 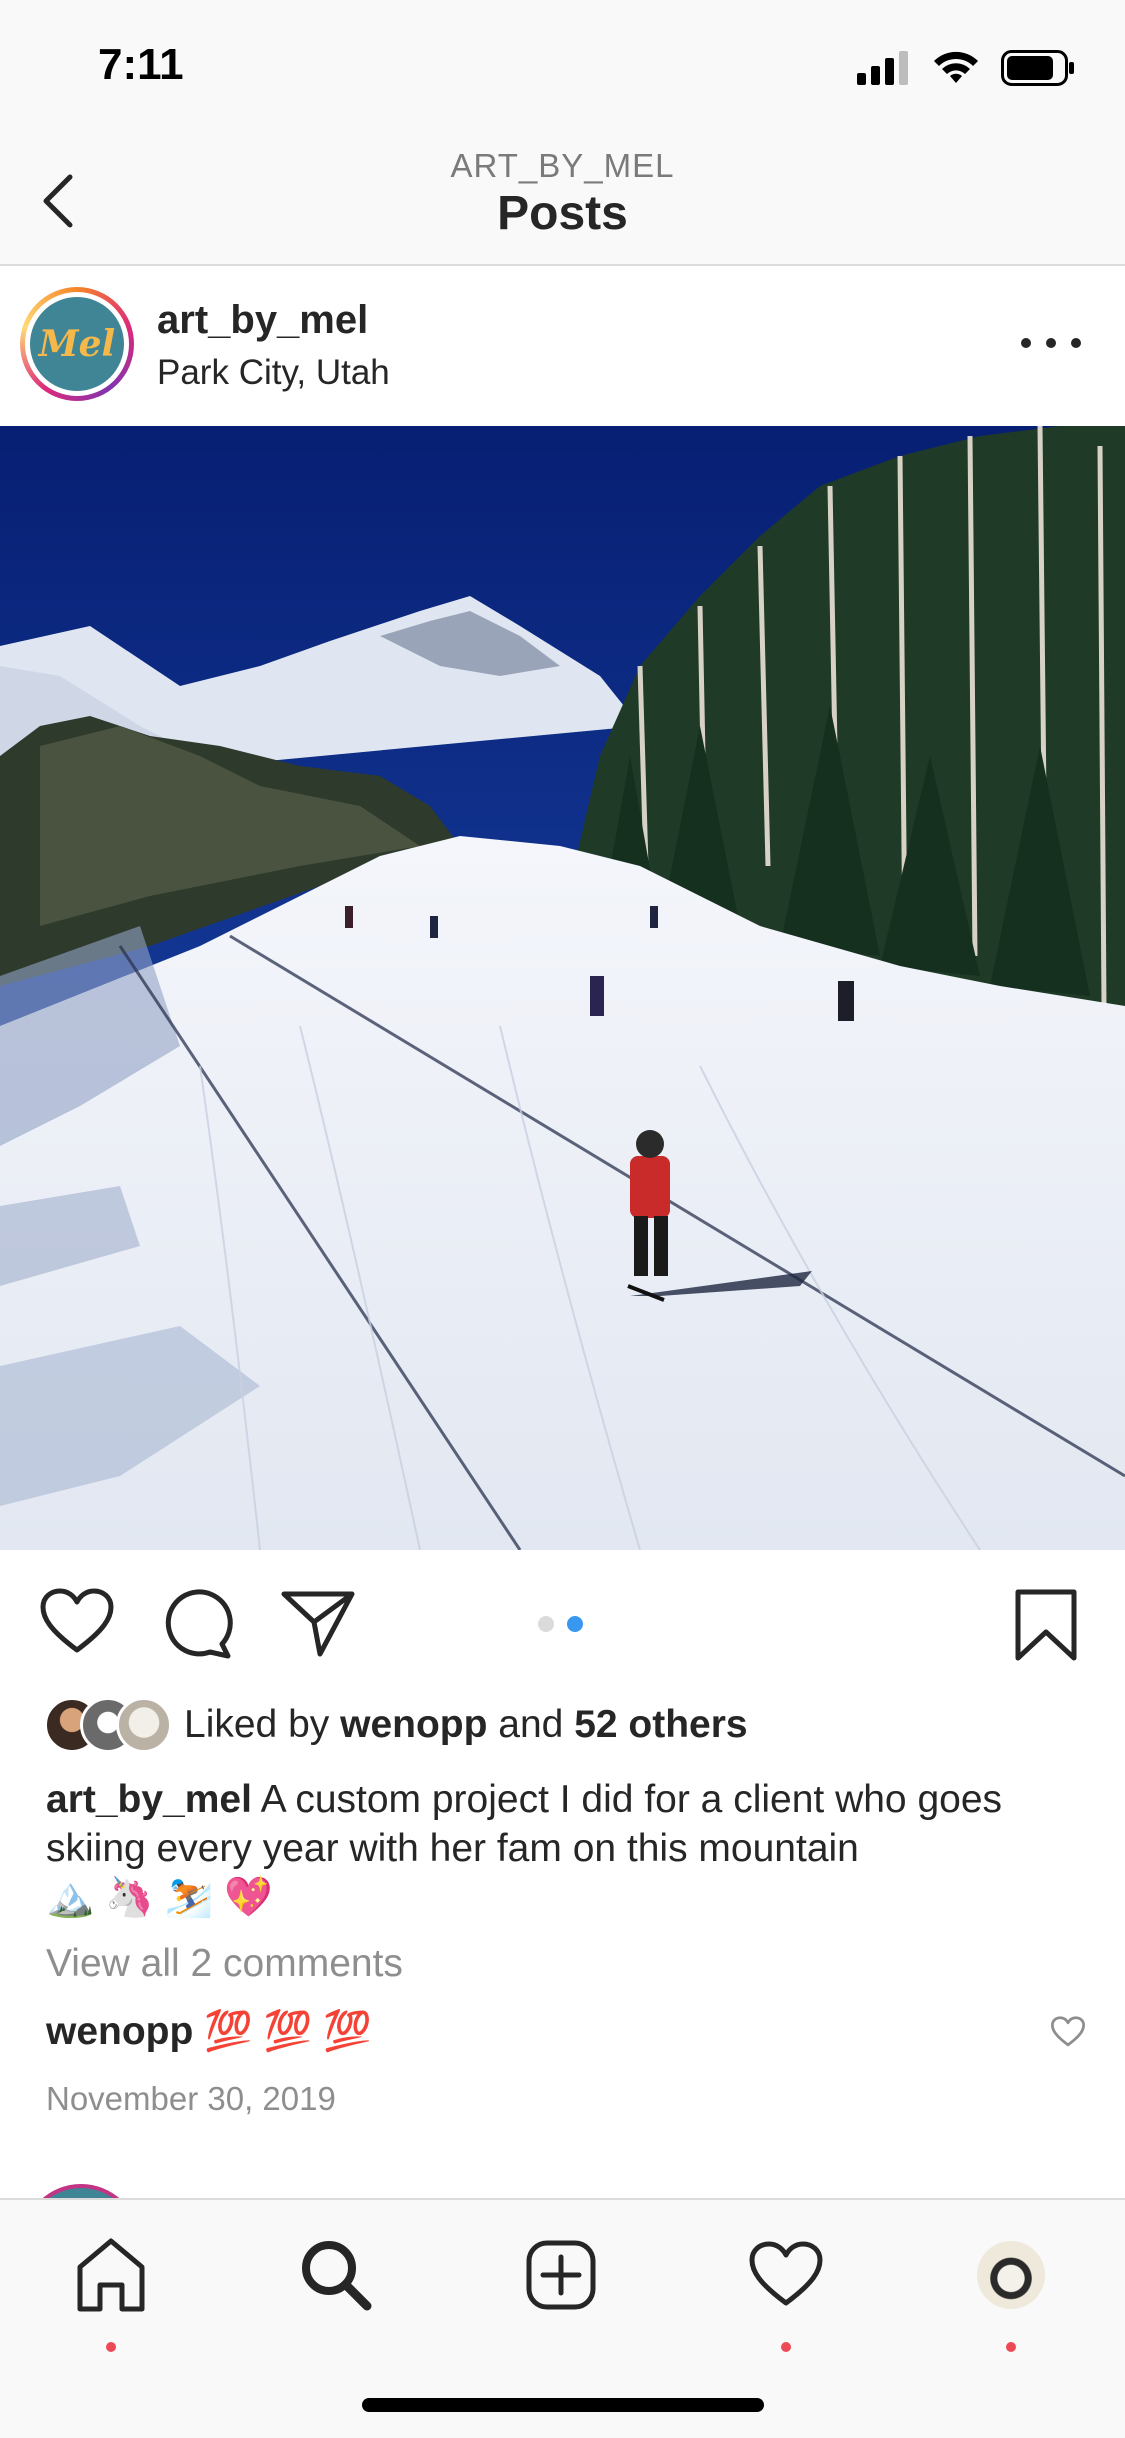 What do you see at coordinates (111, 2275) in the screenshot?
I see `home-icon` at bounding box center [111, 2275].